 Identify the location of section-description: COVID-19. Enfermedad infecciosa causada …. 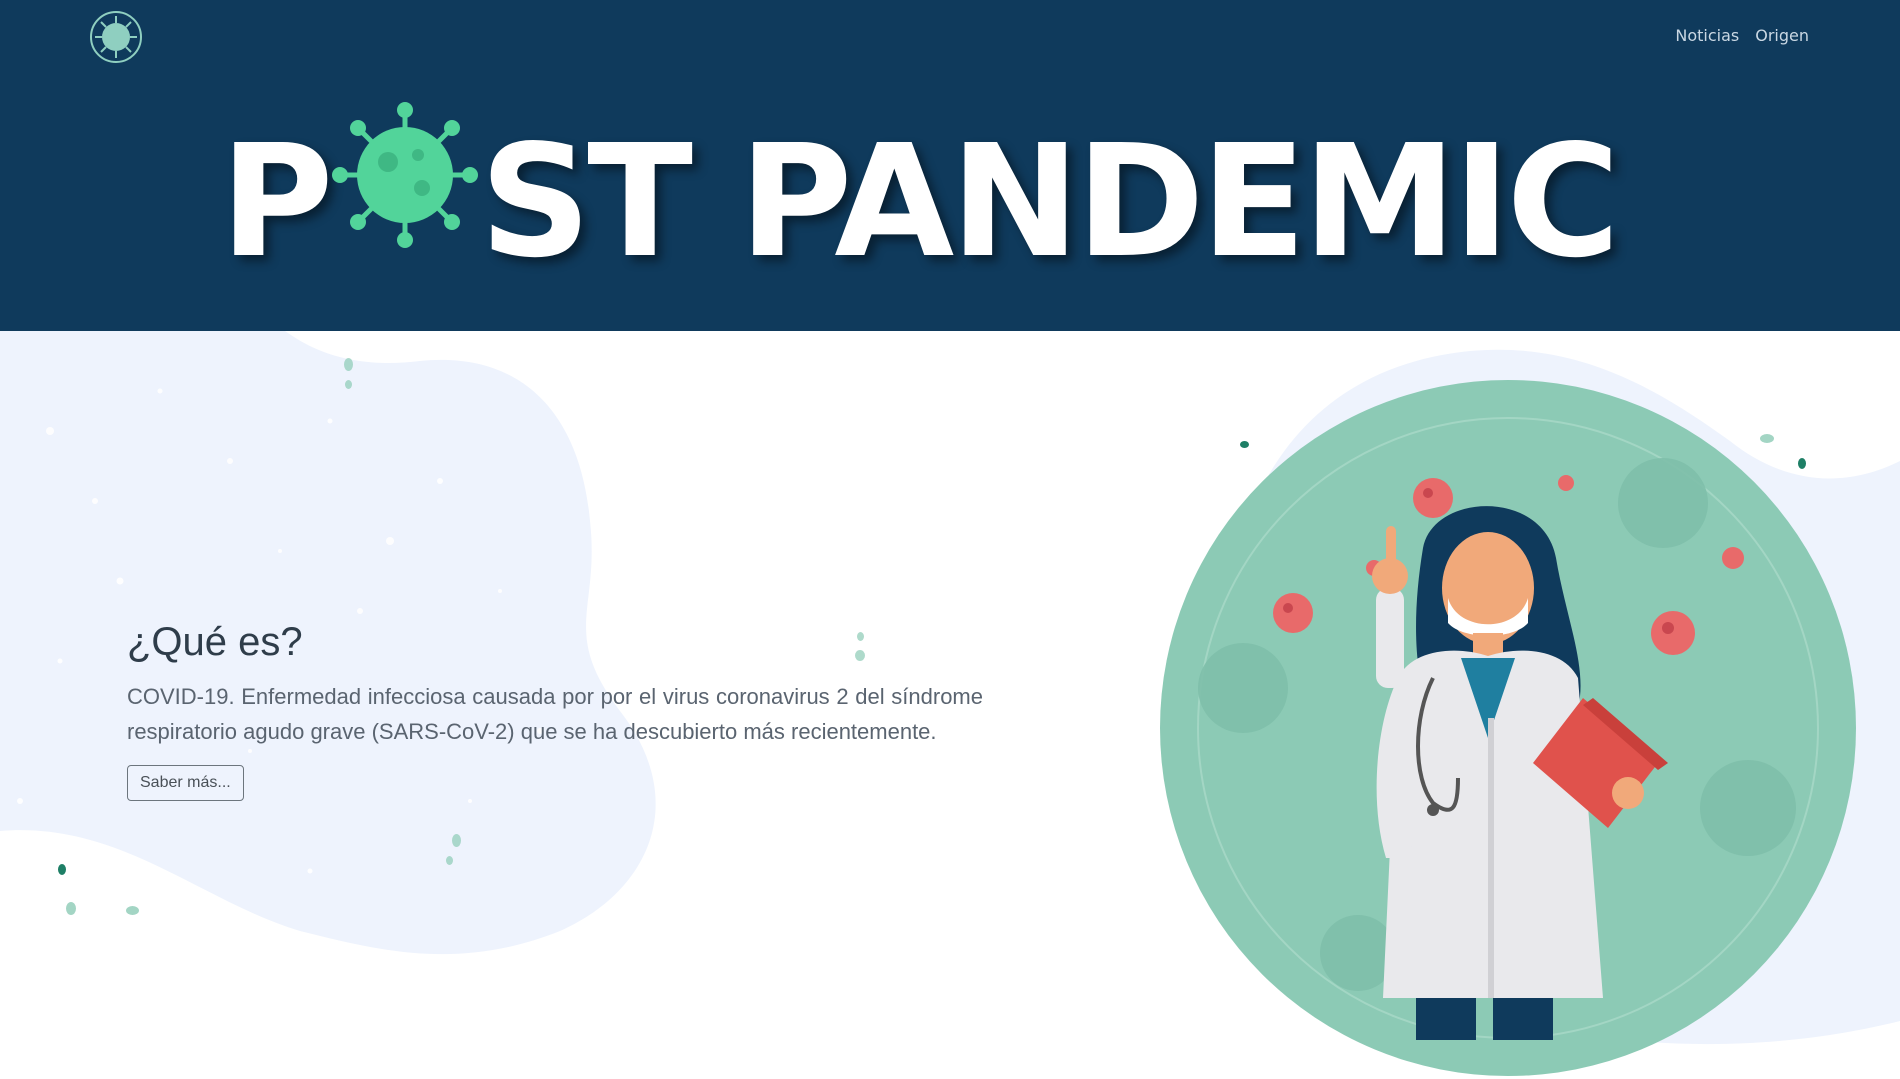
(555, 714).